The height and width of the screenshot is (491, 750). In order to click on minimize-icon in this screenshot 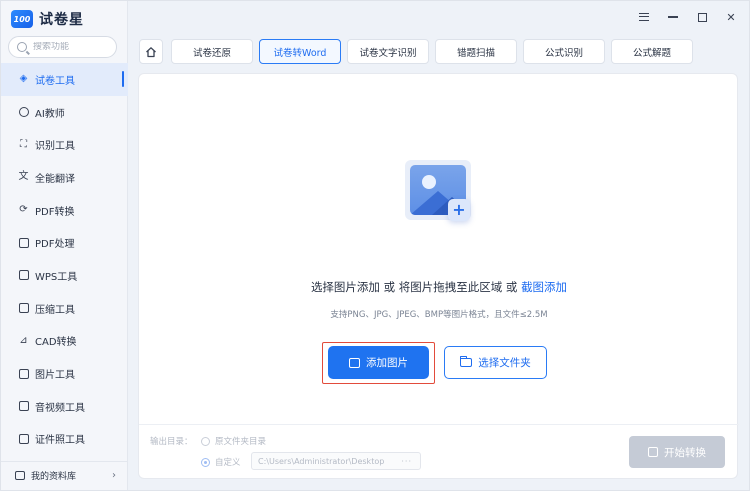, I will do `click(673, 17)`.